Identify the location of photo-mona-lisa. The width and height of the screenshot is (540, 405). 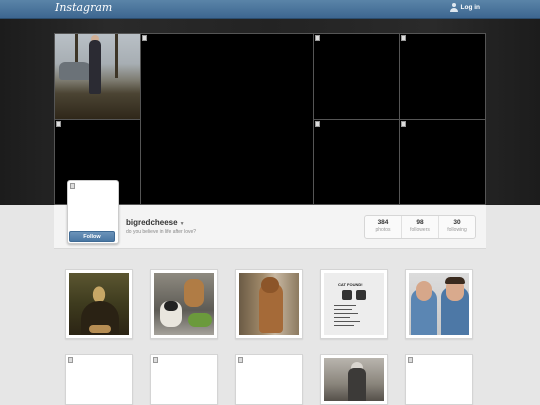
(99, 304).